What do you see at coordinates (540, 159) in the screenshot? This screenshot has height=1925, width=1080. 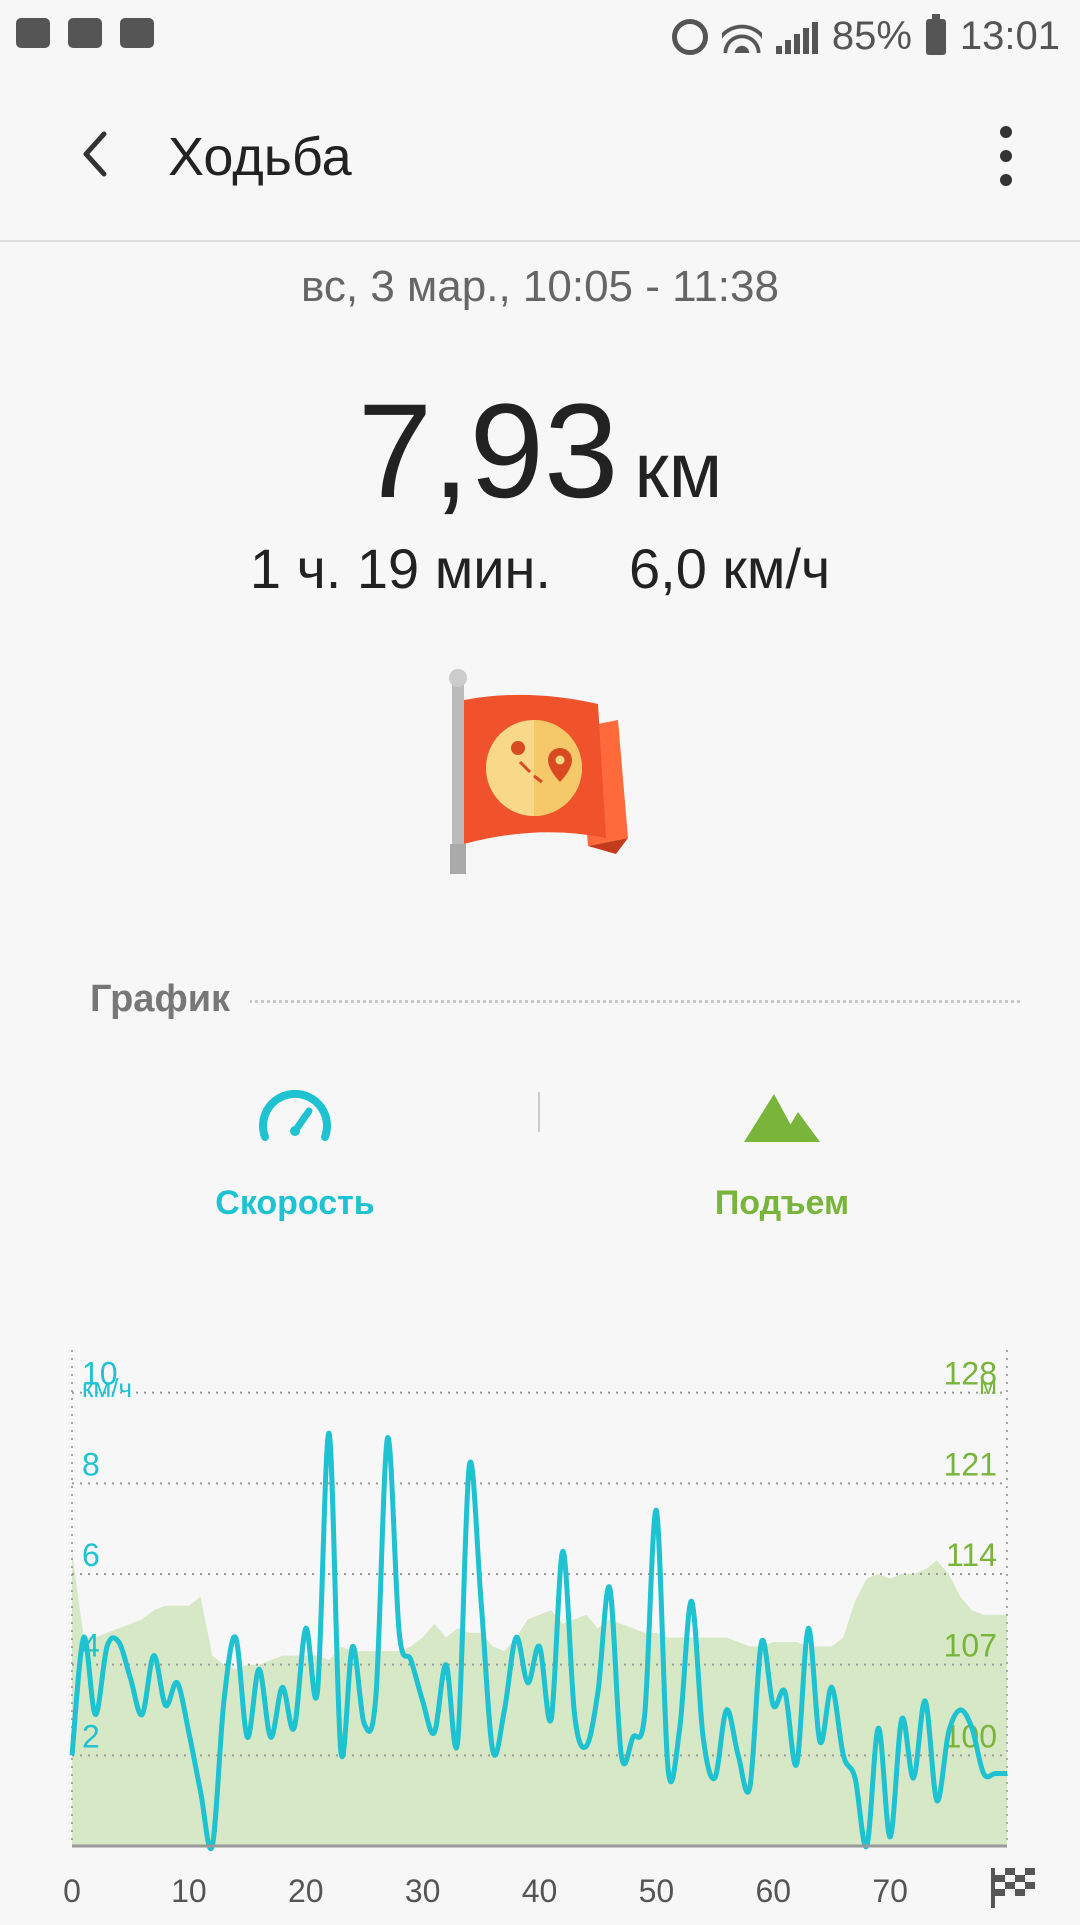 I see `app-bar: Ходьба` at bounding box center [540, 159].